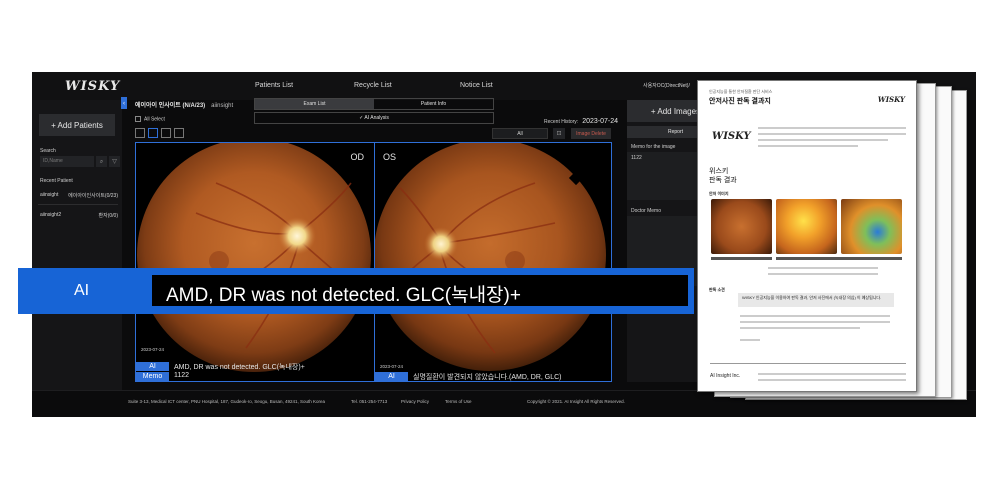  I want to click on all-select-checkbox: All Select, so click(150, 119).